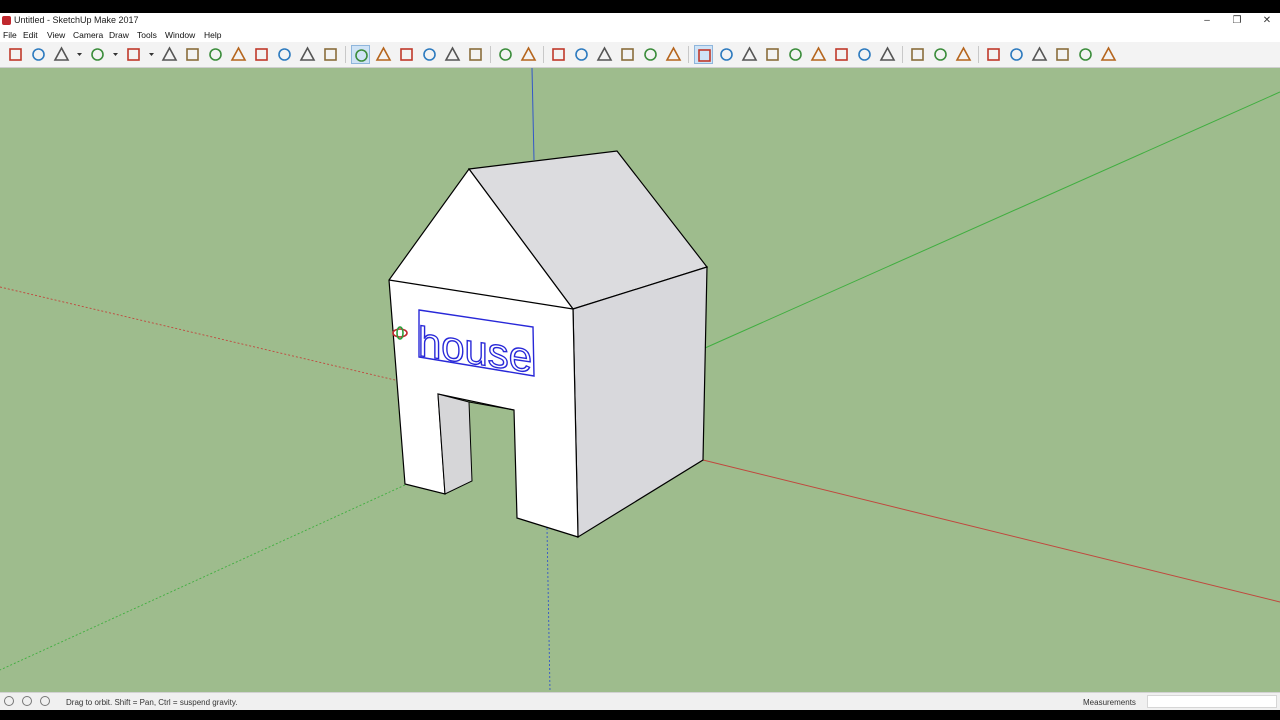 The image size is (1280, 720). I want to click on blue-axis-positive, so click(533, 114).